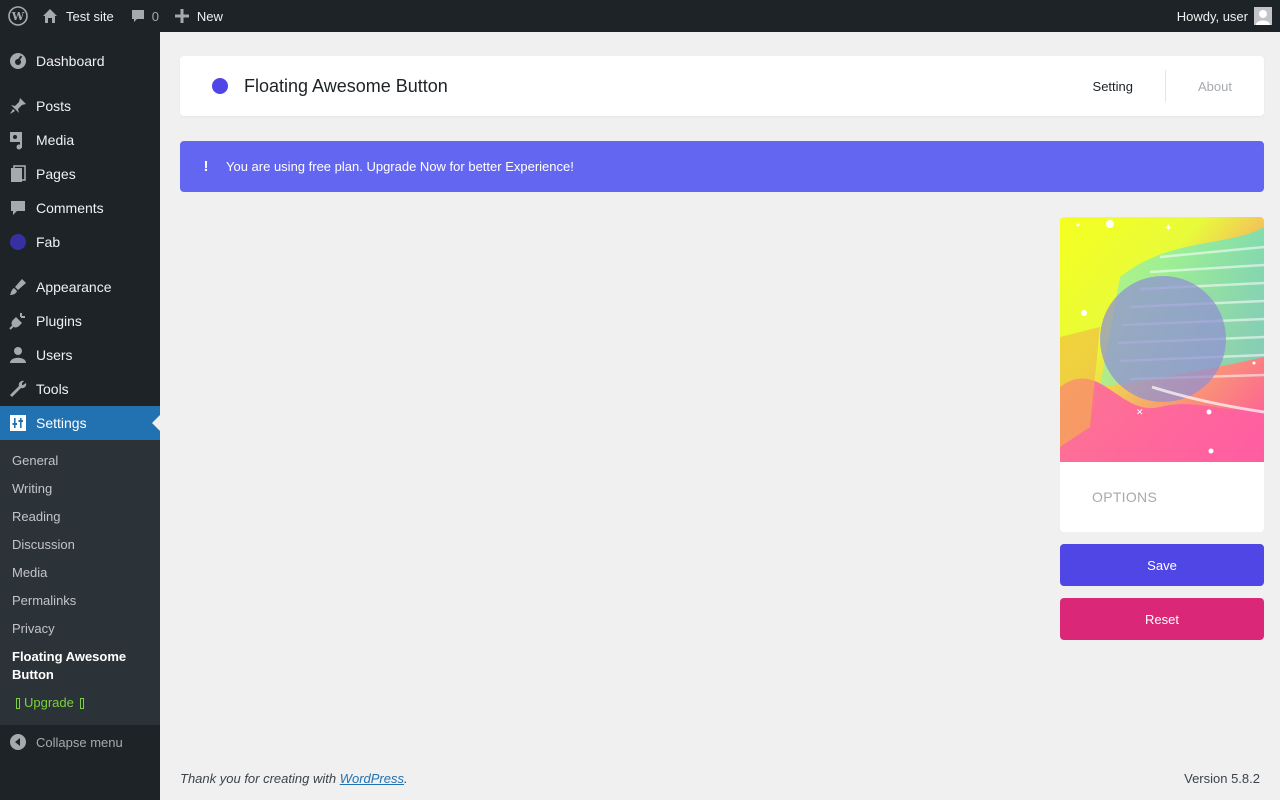  Describe the element at coordinates (80, 242) in the screenshot. I see `sidebar-item-fab: Fab` at that location.